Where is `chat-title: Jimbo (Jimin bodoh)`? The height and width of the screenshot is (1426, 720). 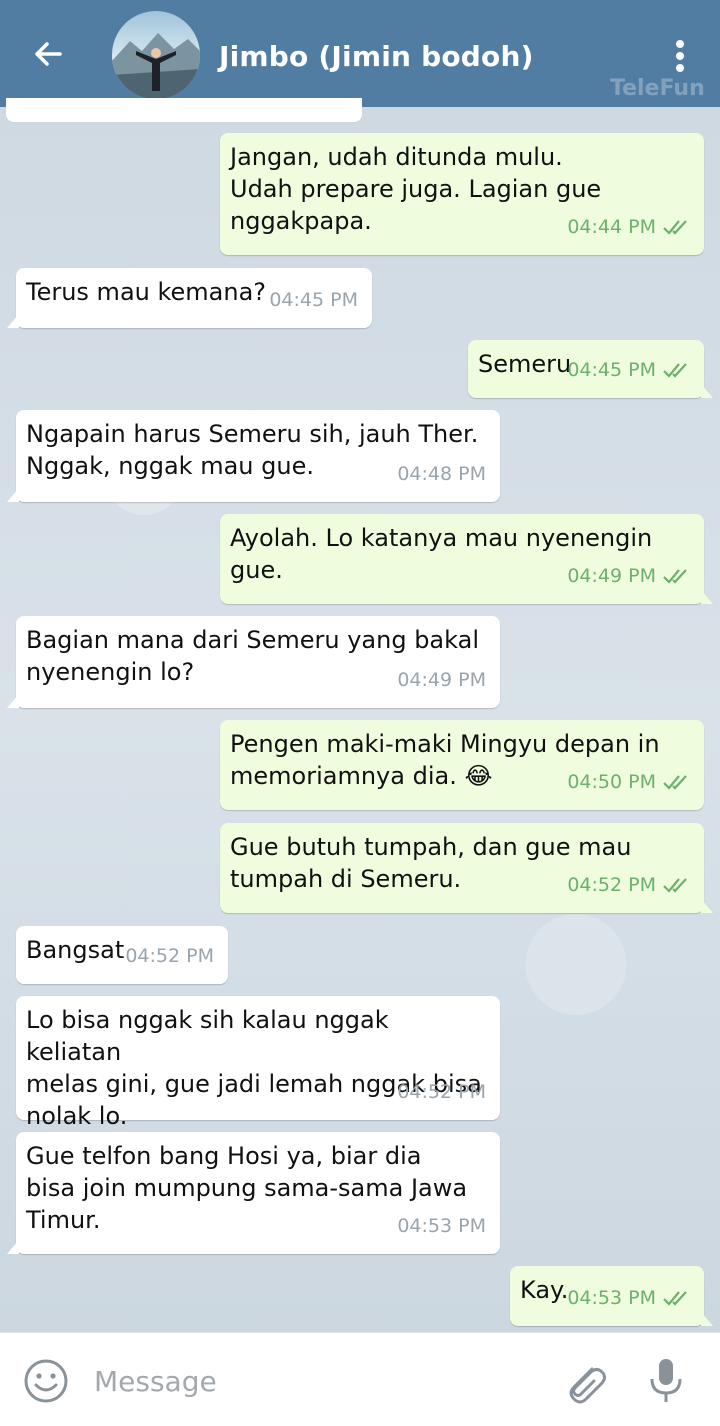
chat-title: Jimbo (Jimin bodoh) is located at coordinates (376, 56).